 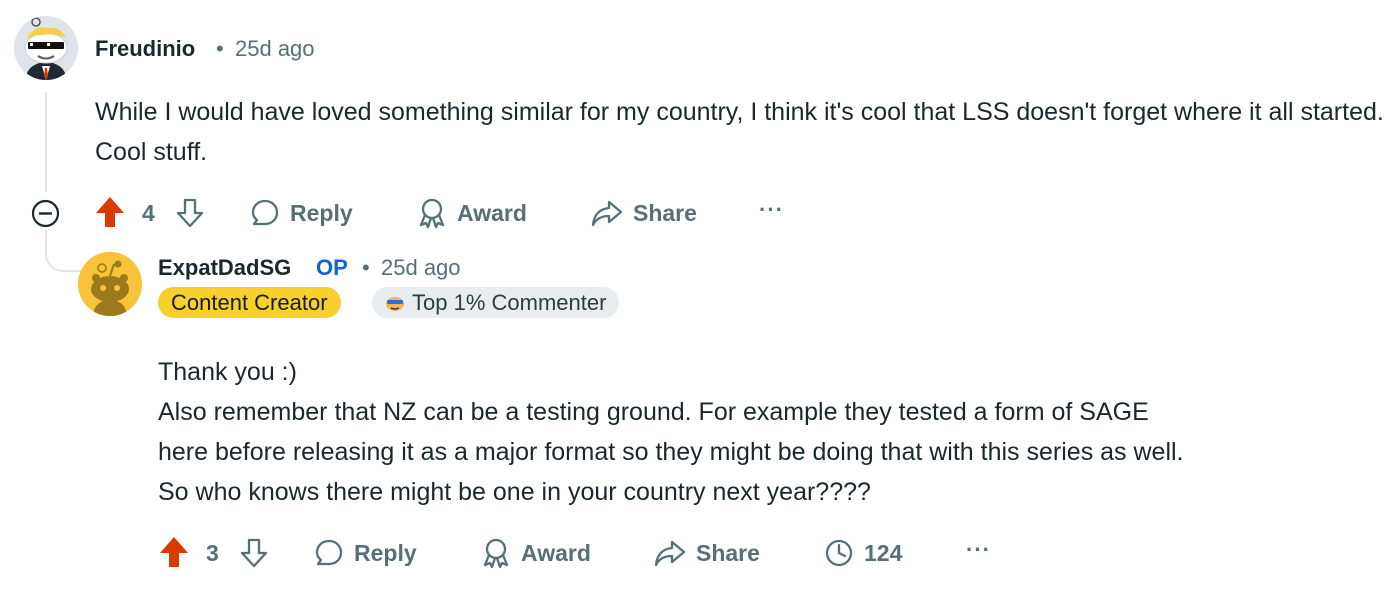 What do you see at coordinates (883, 552) in the screenshot?
I see `views-count: 124` at bounding box center [883, 552].